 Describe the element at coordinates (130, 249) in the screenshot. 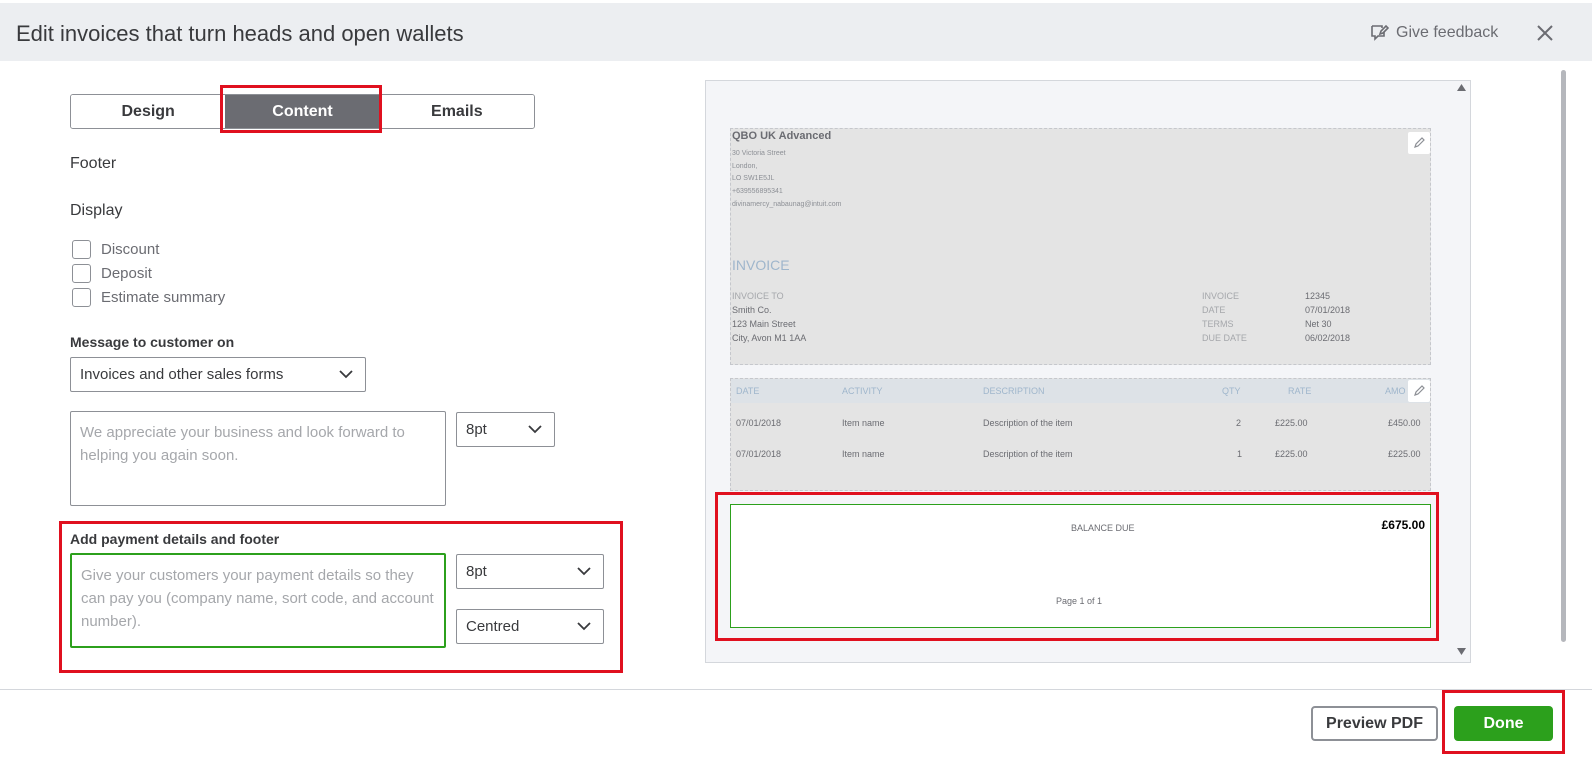

I see `discount-label: Discount` at that location.